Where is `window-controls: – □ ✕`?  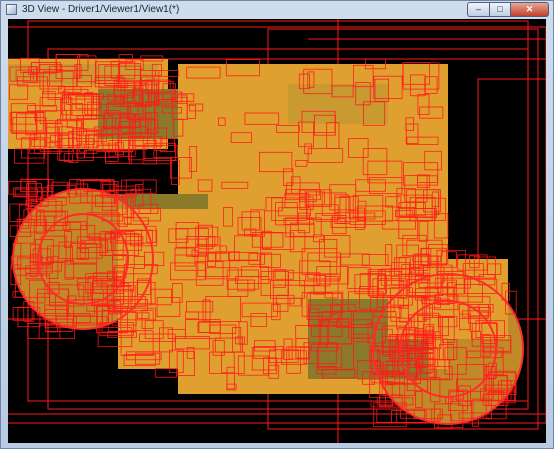 window-controls: – □ ✕ is located at coordinates (508, 9).